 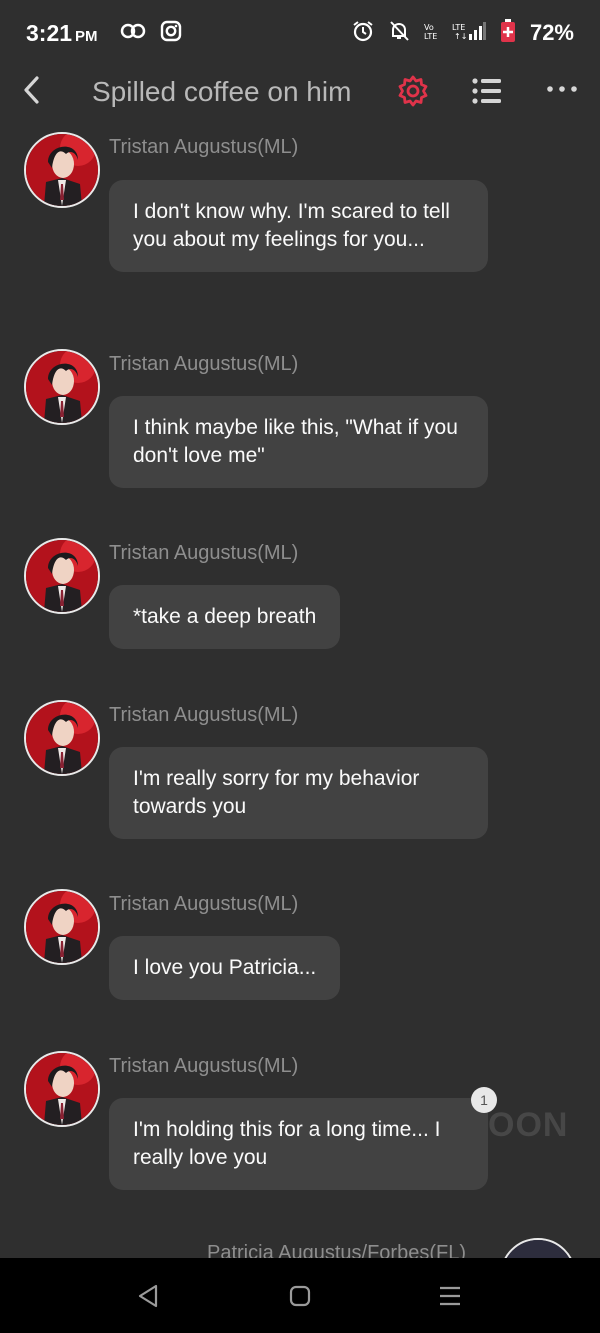 I want to click on message-bubble: *take a deep breath, so click(x=225, y=617).